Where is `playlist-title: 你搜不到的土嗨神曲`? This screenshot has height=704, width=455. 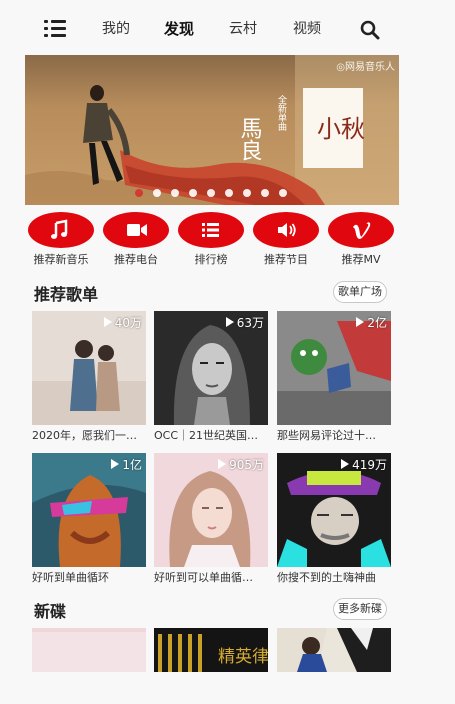
playlist-title: 你搜不到的土嗨神曲 is located at coordinates (326, 577).